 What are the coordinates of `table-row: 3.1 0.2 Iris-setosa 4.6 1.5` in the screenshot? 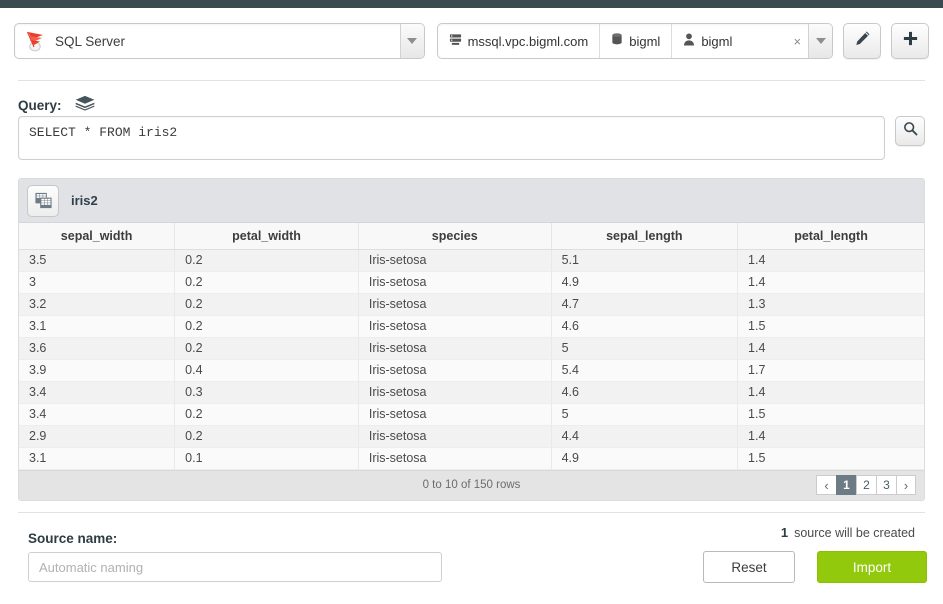 It's located at (471, 326).